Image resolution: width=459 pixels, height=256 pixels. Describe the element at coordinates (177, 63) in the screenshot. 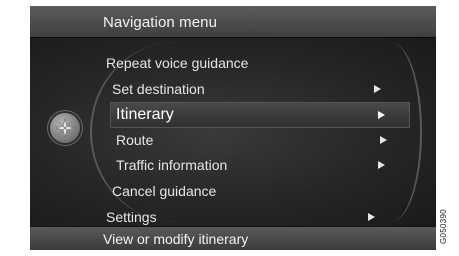

I see `menu-item-label: Repeat voice guidance` at that location.